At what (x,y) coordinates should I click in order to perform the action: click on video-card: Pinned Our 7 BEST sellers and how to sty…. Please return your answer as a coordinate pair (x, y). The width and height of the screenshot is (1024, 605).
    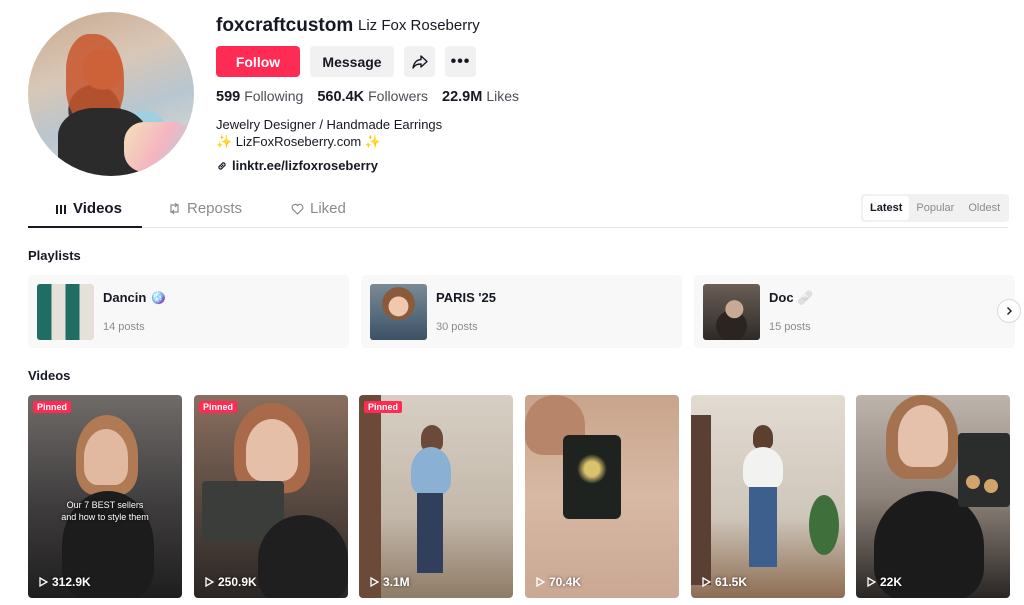
    Looking at the image, I should click on (105, 496).